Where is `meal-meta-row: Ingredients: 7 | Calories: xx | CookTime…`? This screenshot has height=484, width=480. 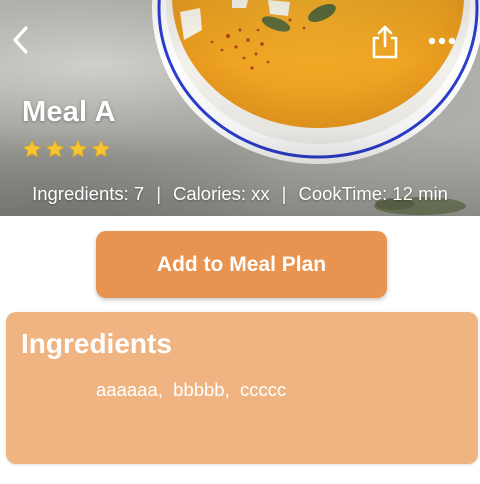
meal-meta-row: Ingredients: 7 | Calories: xx | CookTime… is located at coordinates (240, 194).